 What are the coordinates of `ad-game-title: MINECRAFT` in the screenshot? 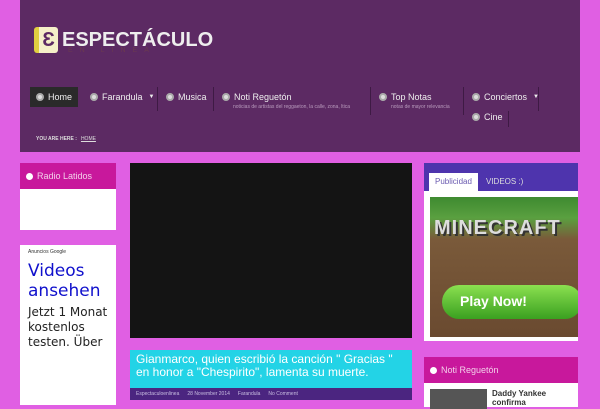 It's located at (497, 228).